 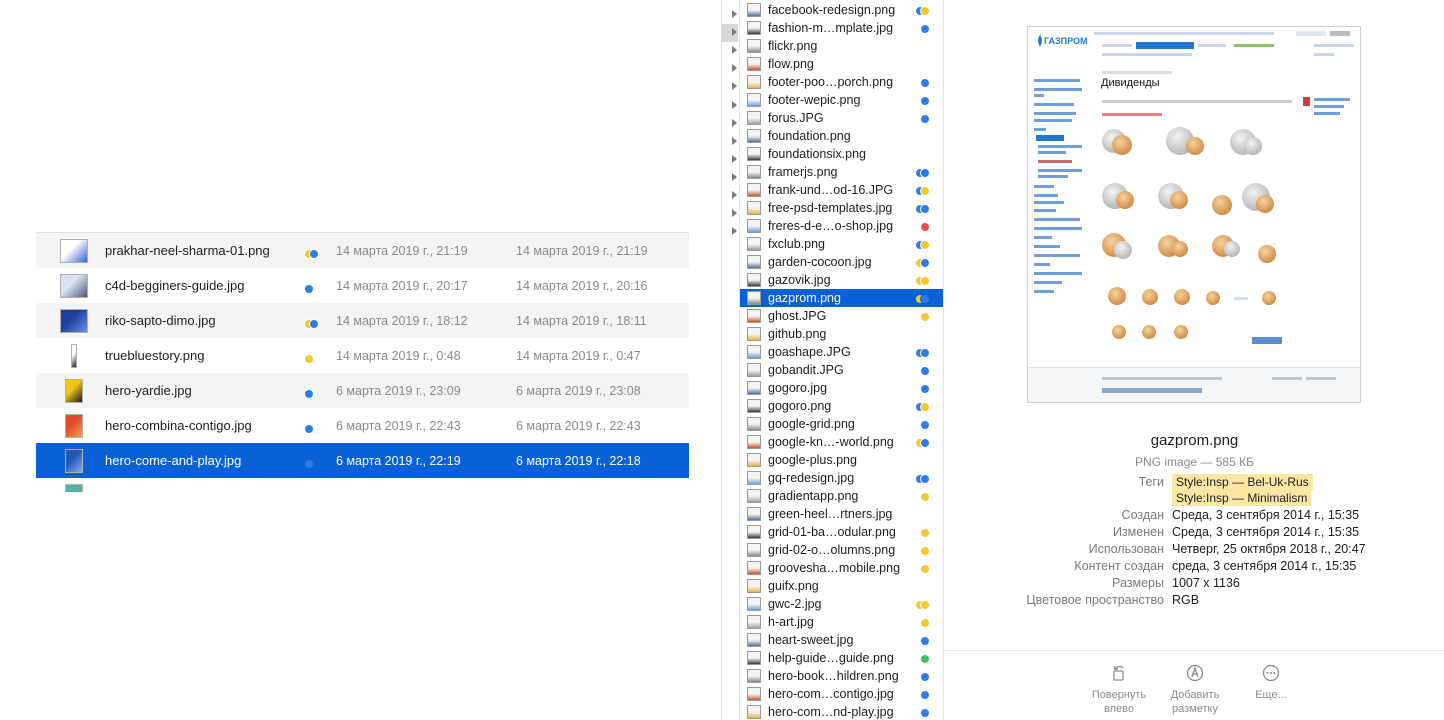 What do you see at coordinates (841, 694) in the screenshot?
I see `column-file-item: hero-com…contigo.jpg` at bounding box center [841, 694].